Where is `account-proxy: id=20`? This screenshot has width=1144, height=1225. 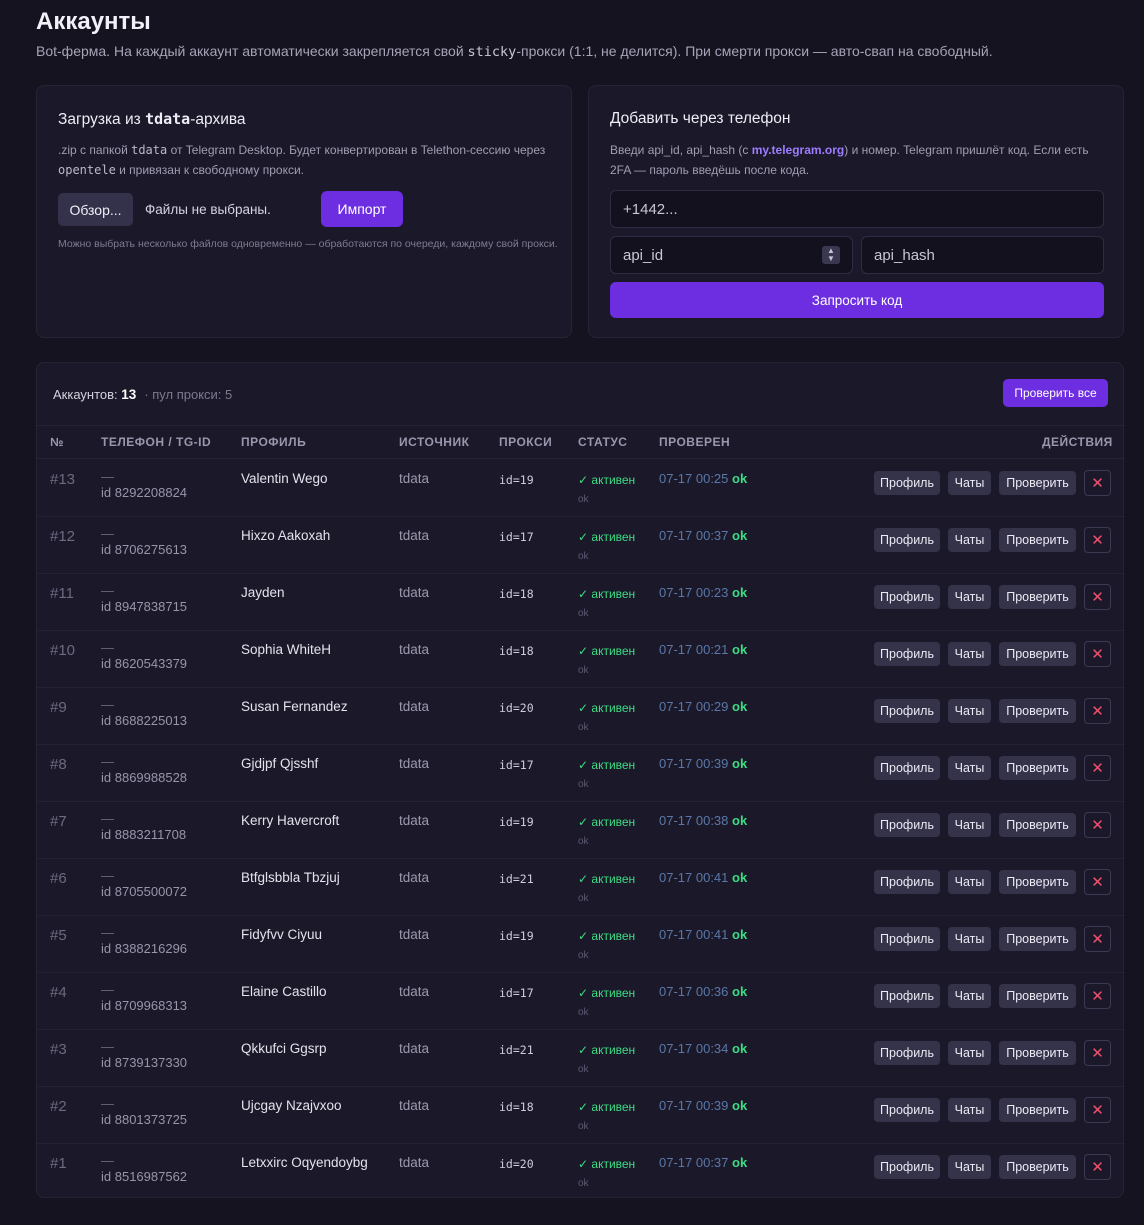 account-proxy: id=20 is located at coordinates (516, 708).